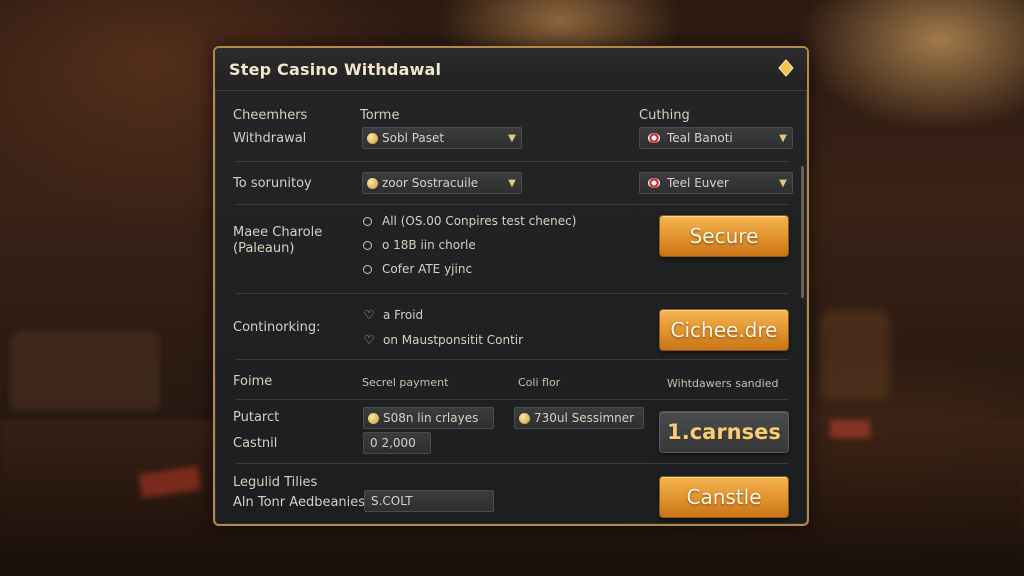  I want to click on header-secrel-payment: Secrel payment, so click(405, 382).